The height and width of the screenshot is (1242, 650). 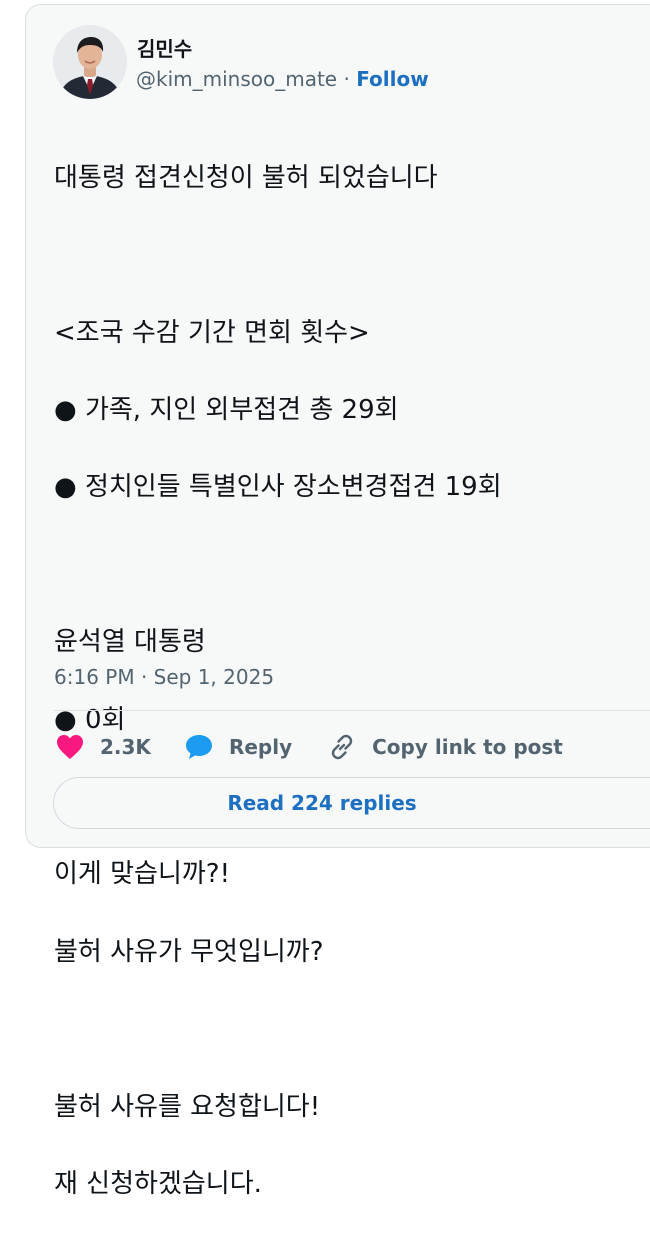 I want to click on speech-bubble-icon, so click(x=198, y=747).